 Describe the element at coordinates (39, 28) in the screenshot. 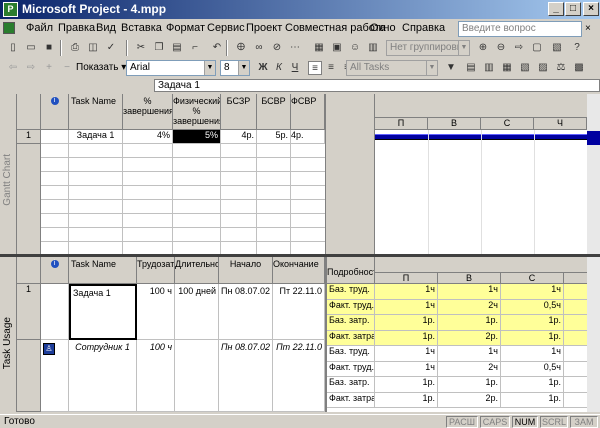

I see `menu-file: Файл` at that location.